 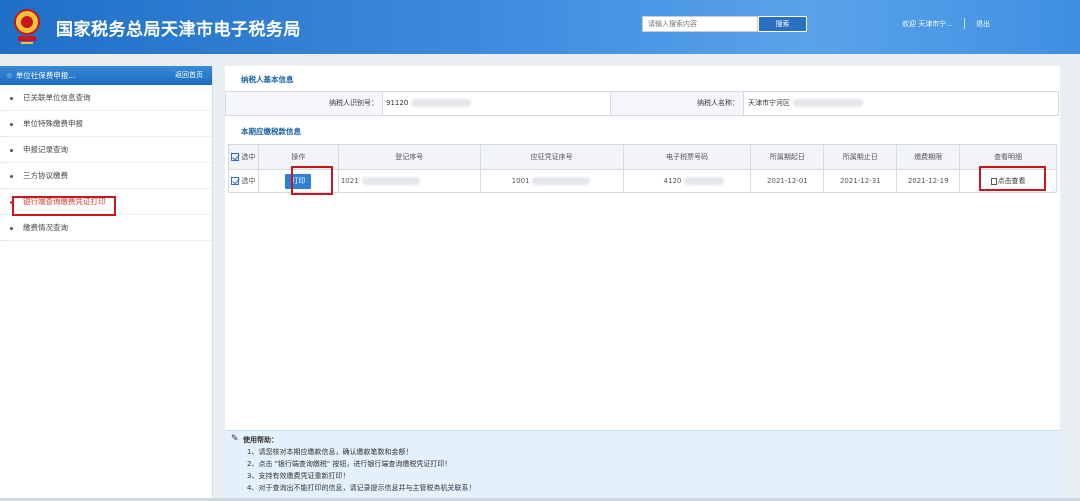 I want to click on taxpayer-name-label: 纳税人名称：, so click(x=677, y=103).